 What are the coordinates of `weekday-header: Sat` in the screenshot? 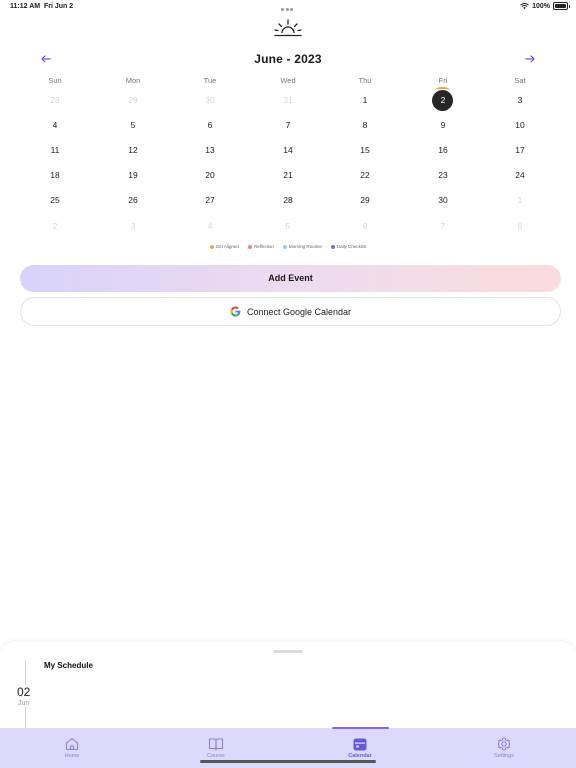 It's located at (520, 80).